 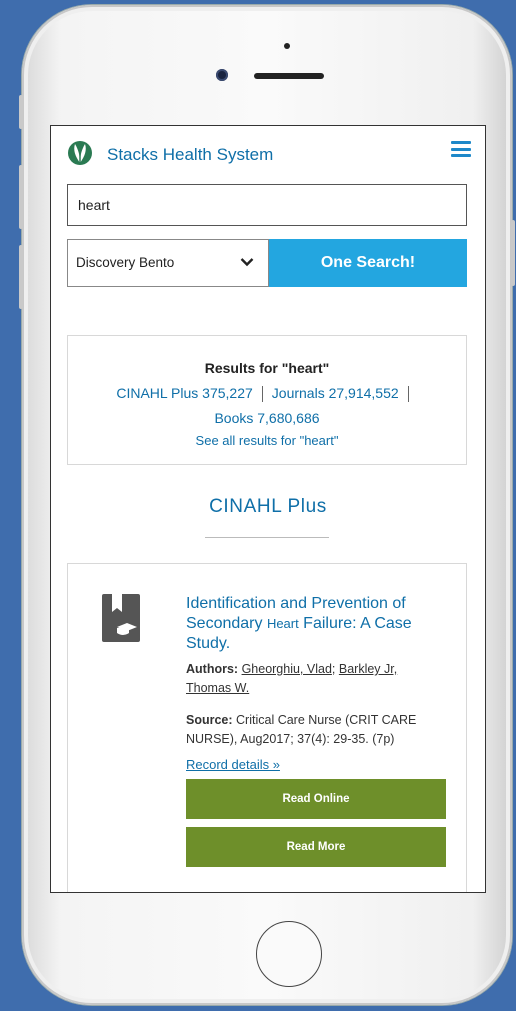 What do you see at coordinates (368, 263) in the screenshot?
I see `search-button: One Search!` at bounding box center [368, 263].